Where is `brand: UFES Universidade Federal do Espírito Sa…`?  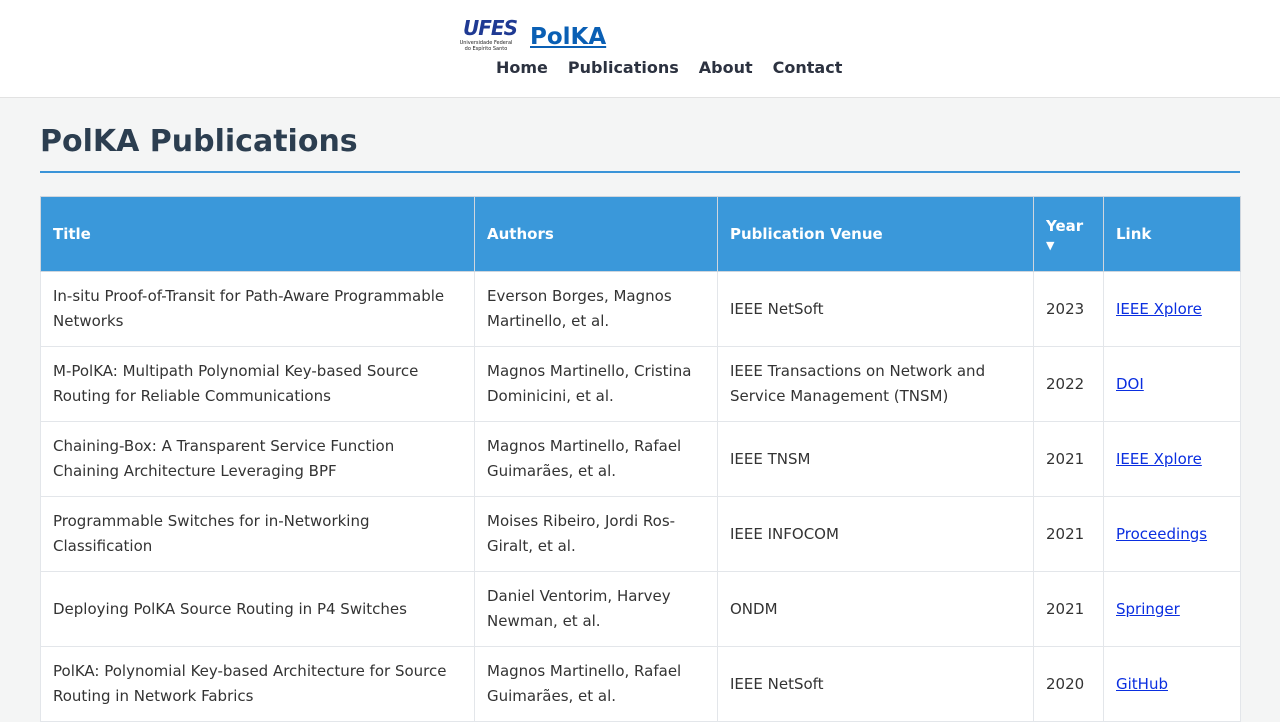
brand: UFES Universidade Federal do Espírito Sa… is located at coordinates (532, 36).